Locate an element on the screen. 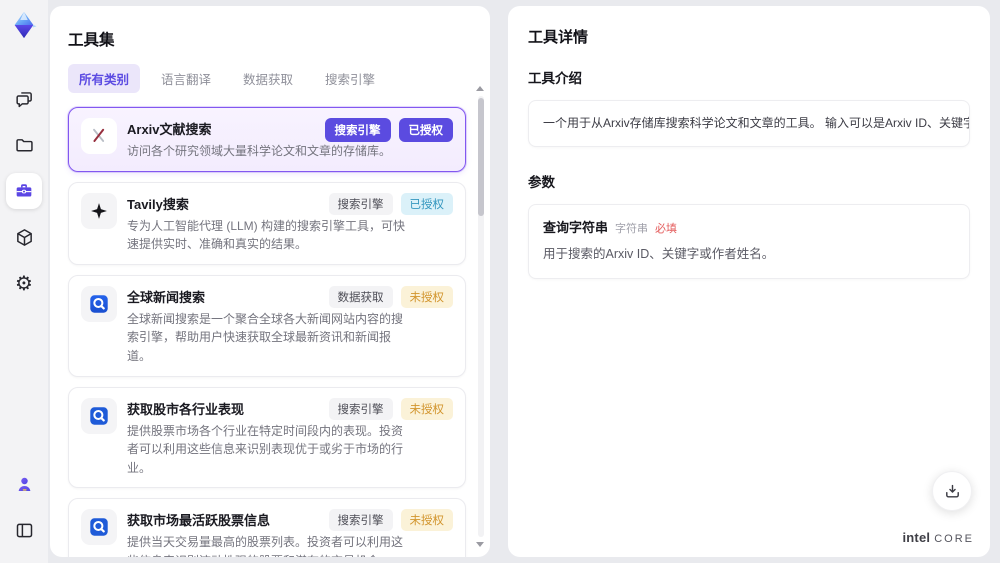 This screenshot has width=1000, height=563. details-title: 工具详情 is located at coordinates (558, 37).